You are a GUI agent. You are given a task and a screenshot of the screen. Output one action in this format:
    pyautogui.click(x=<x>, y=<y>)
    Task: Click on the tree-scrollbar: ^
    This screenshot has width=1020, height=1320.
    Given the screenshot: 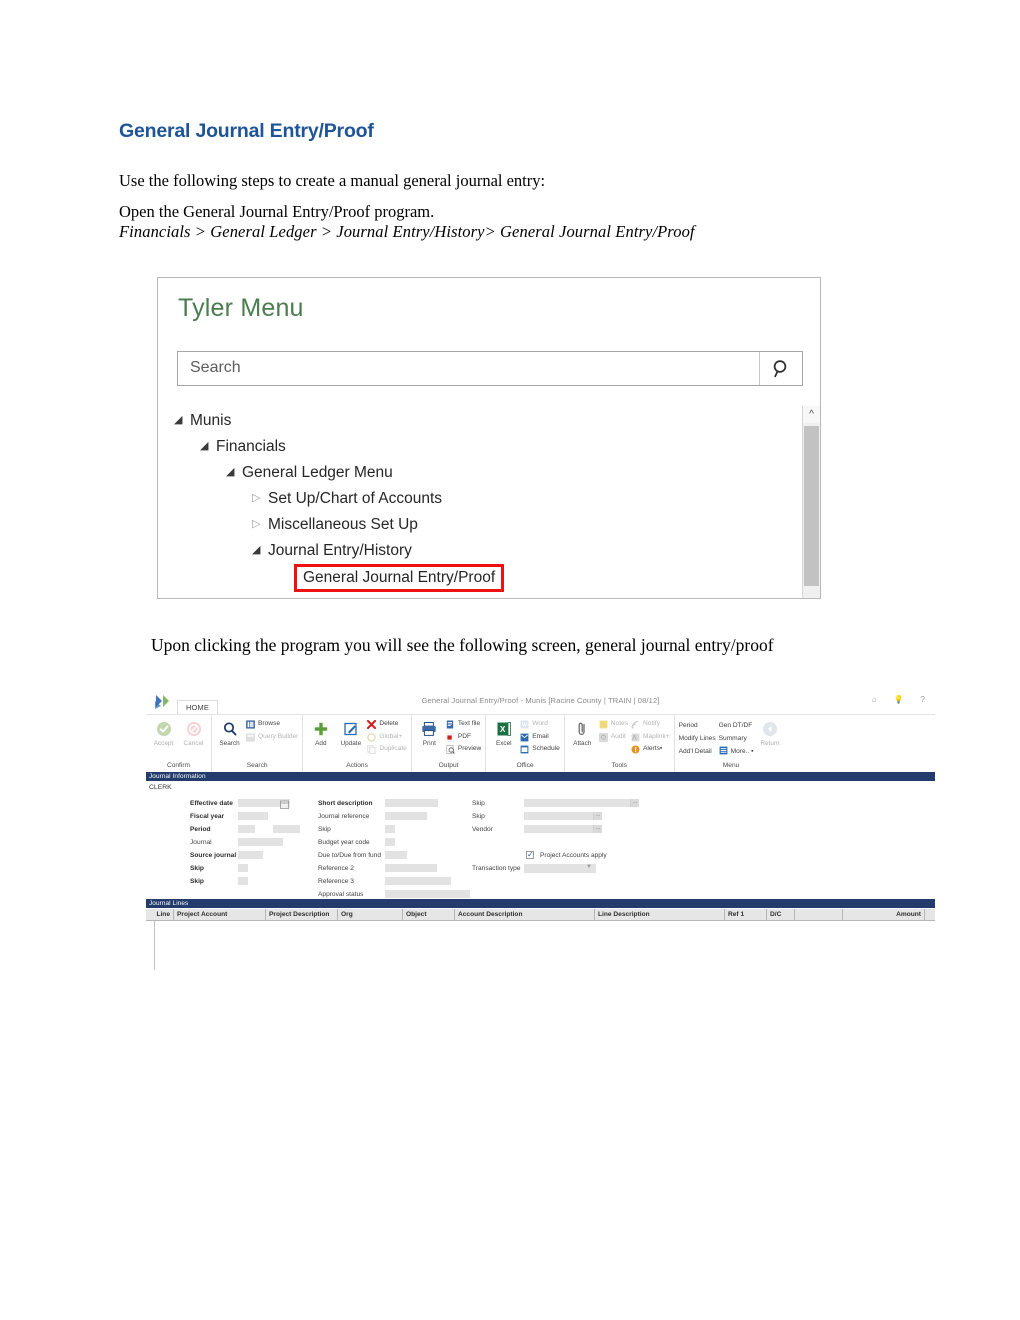 What is the action you would take?
    pyautogui.click(x=811, y=502)
    